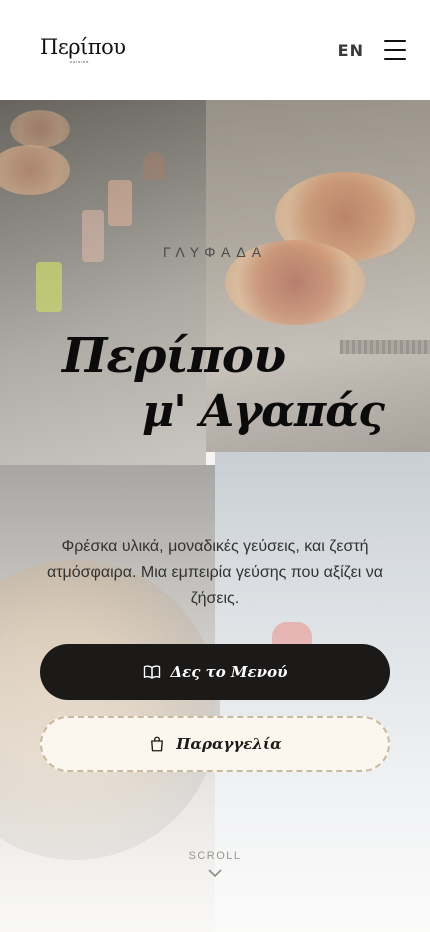 The height and width of the screenshot is (932, 430). Describe the element at coordinates (229, 672) in the screenshot. I see `view-menu-label: Δες το Μενού` at that location.